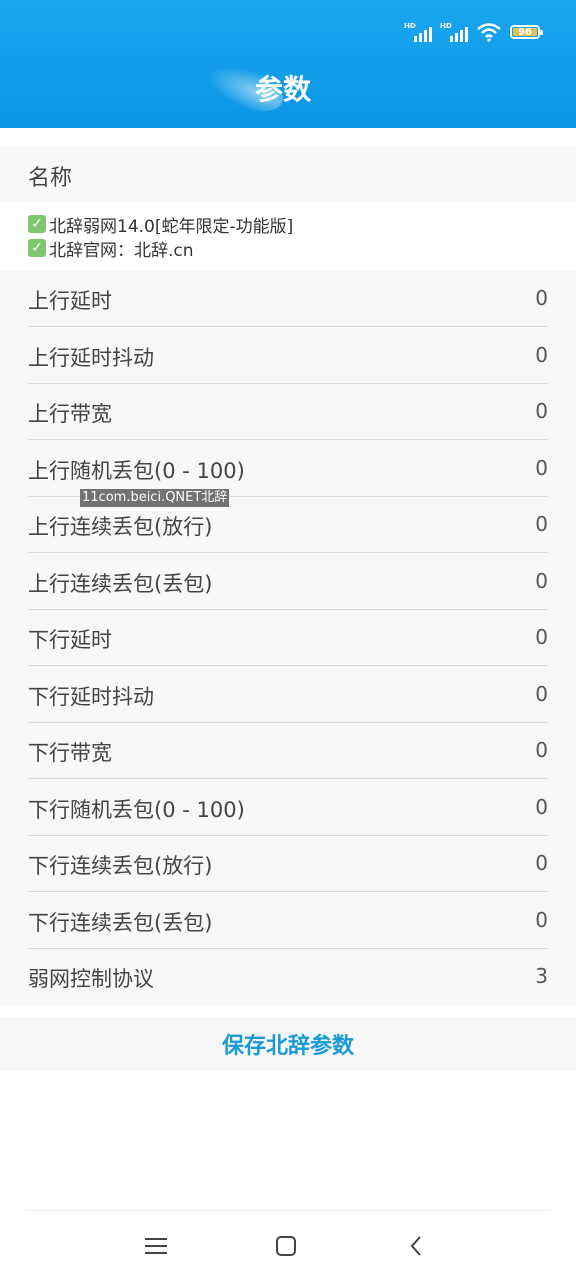 The width and height of the screenshot is (576, 1280). I want to click on param-row-down-jitter: 下行延时抖动 0, so click(288, 695).